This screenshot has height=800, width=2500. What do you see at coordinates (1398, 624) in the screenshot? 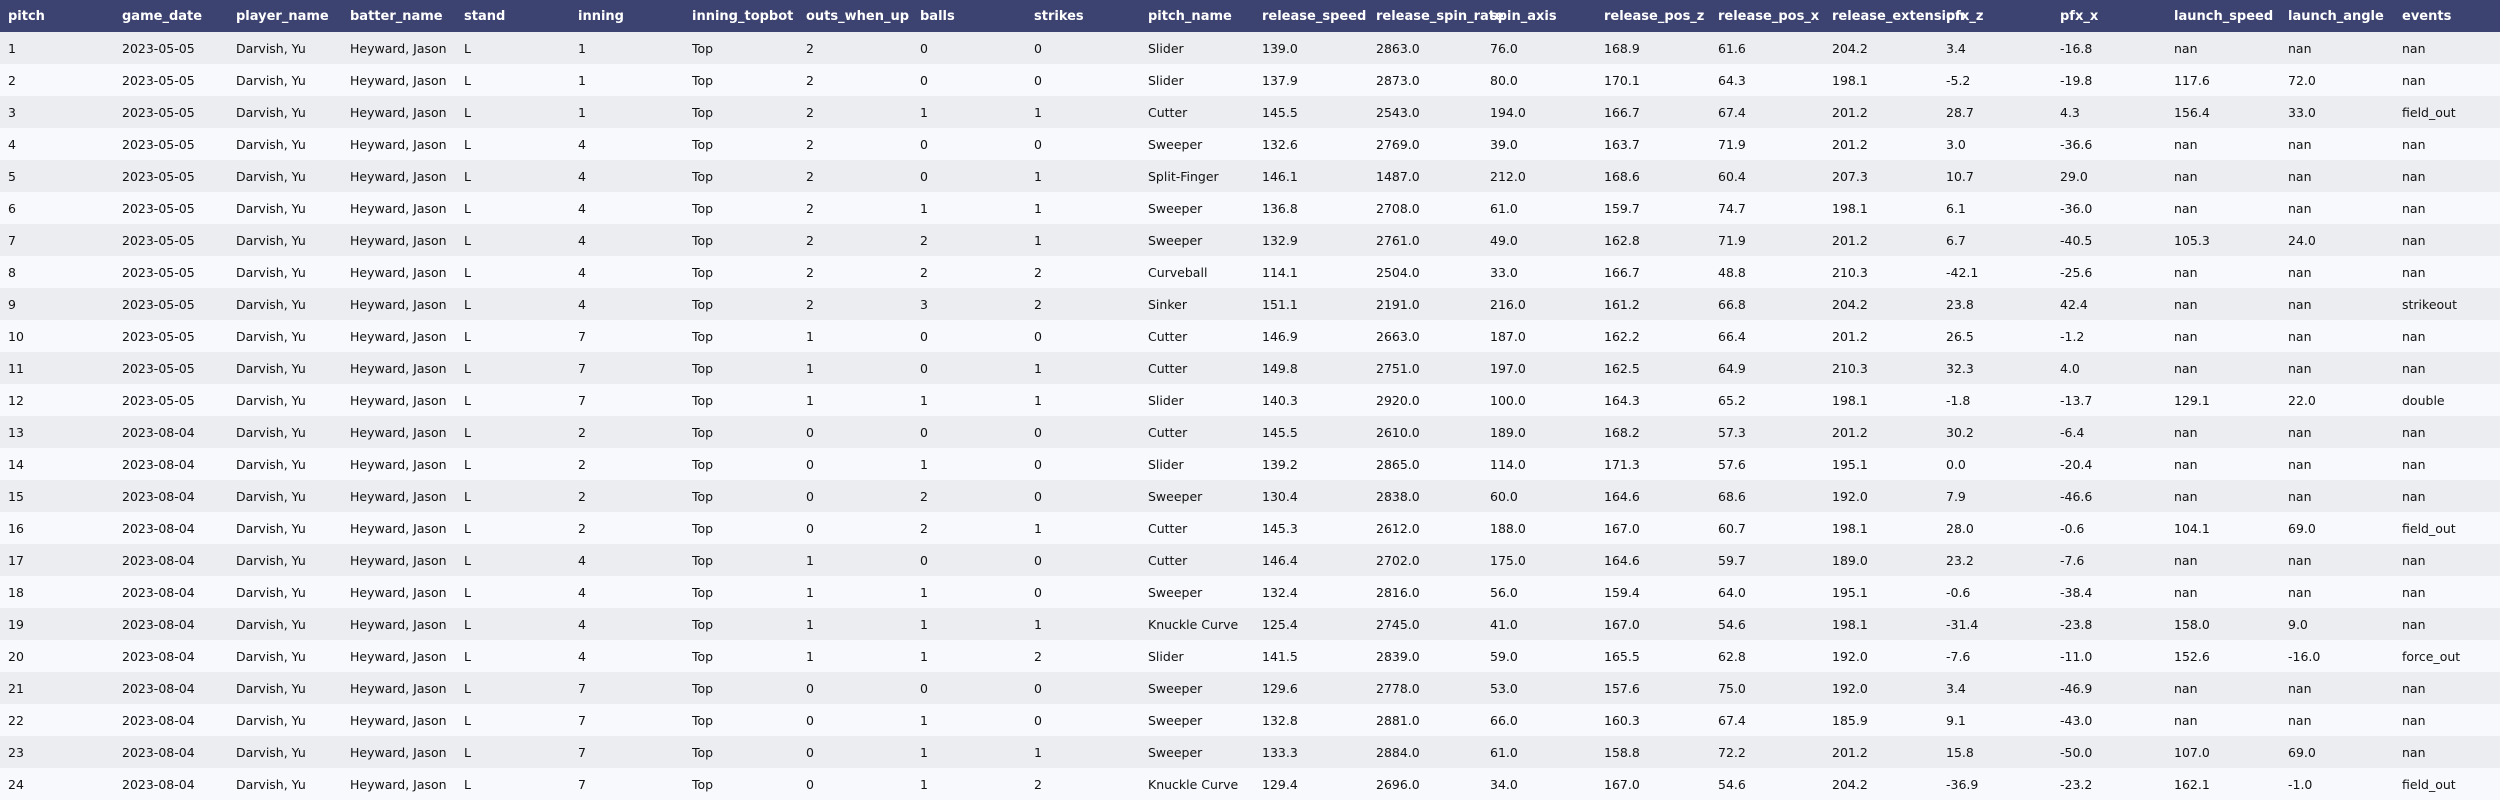
I see `table-cell-release-spin-rate: 2745.0` at bounding box center [1398, 624].